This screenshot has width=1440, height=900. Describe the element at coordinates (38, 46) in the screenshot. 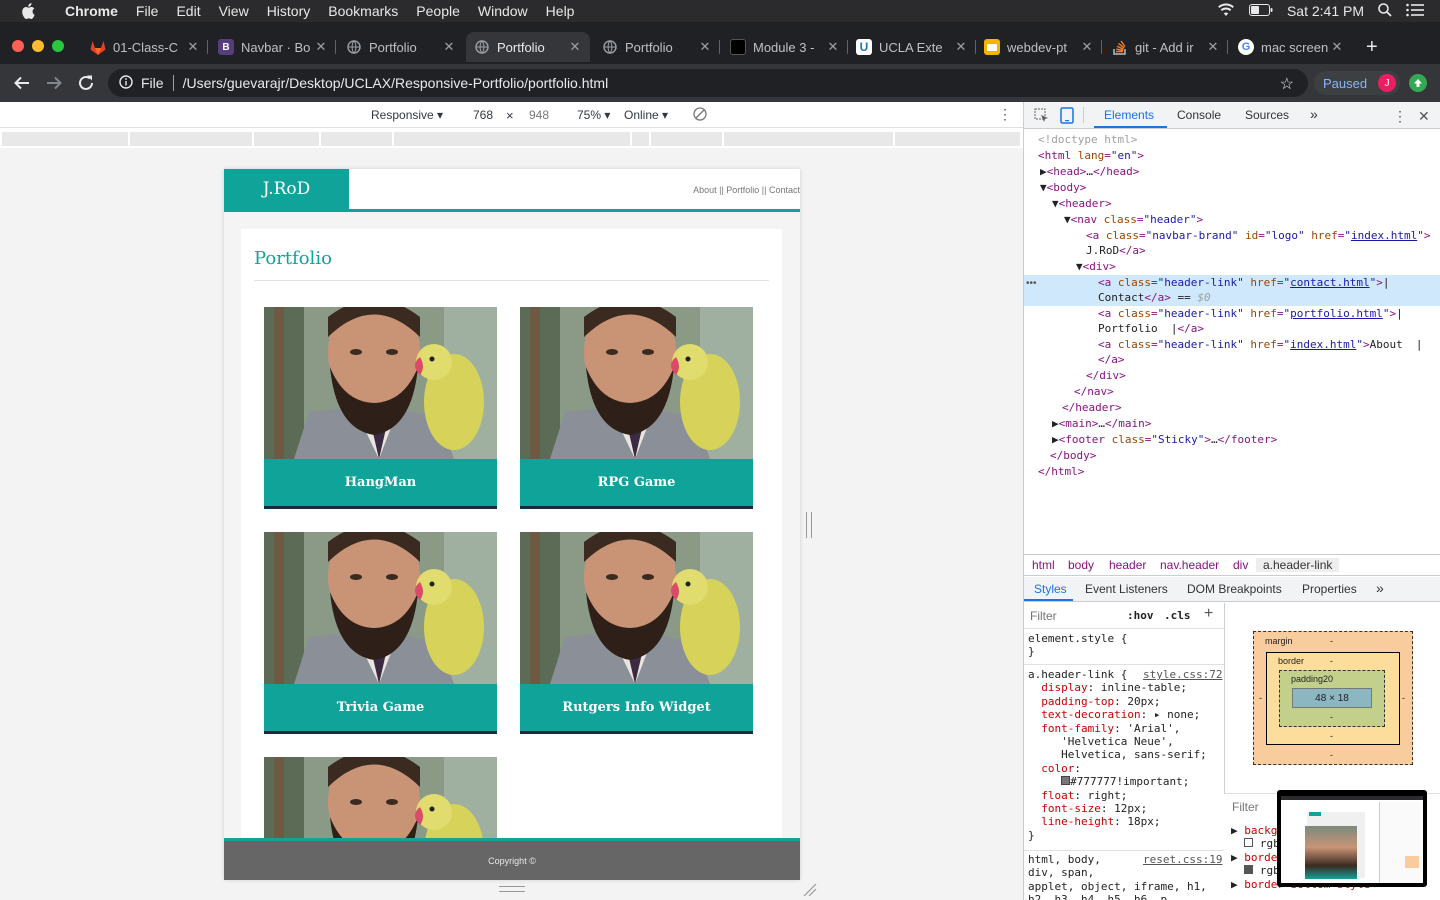

I see `window-minimize-button` at that location.